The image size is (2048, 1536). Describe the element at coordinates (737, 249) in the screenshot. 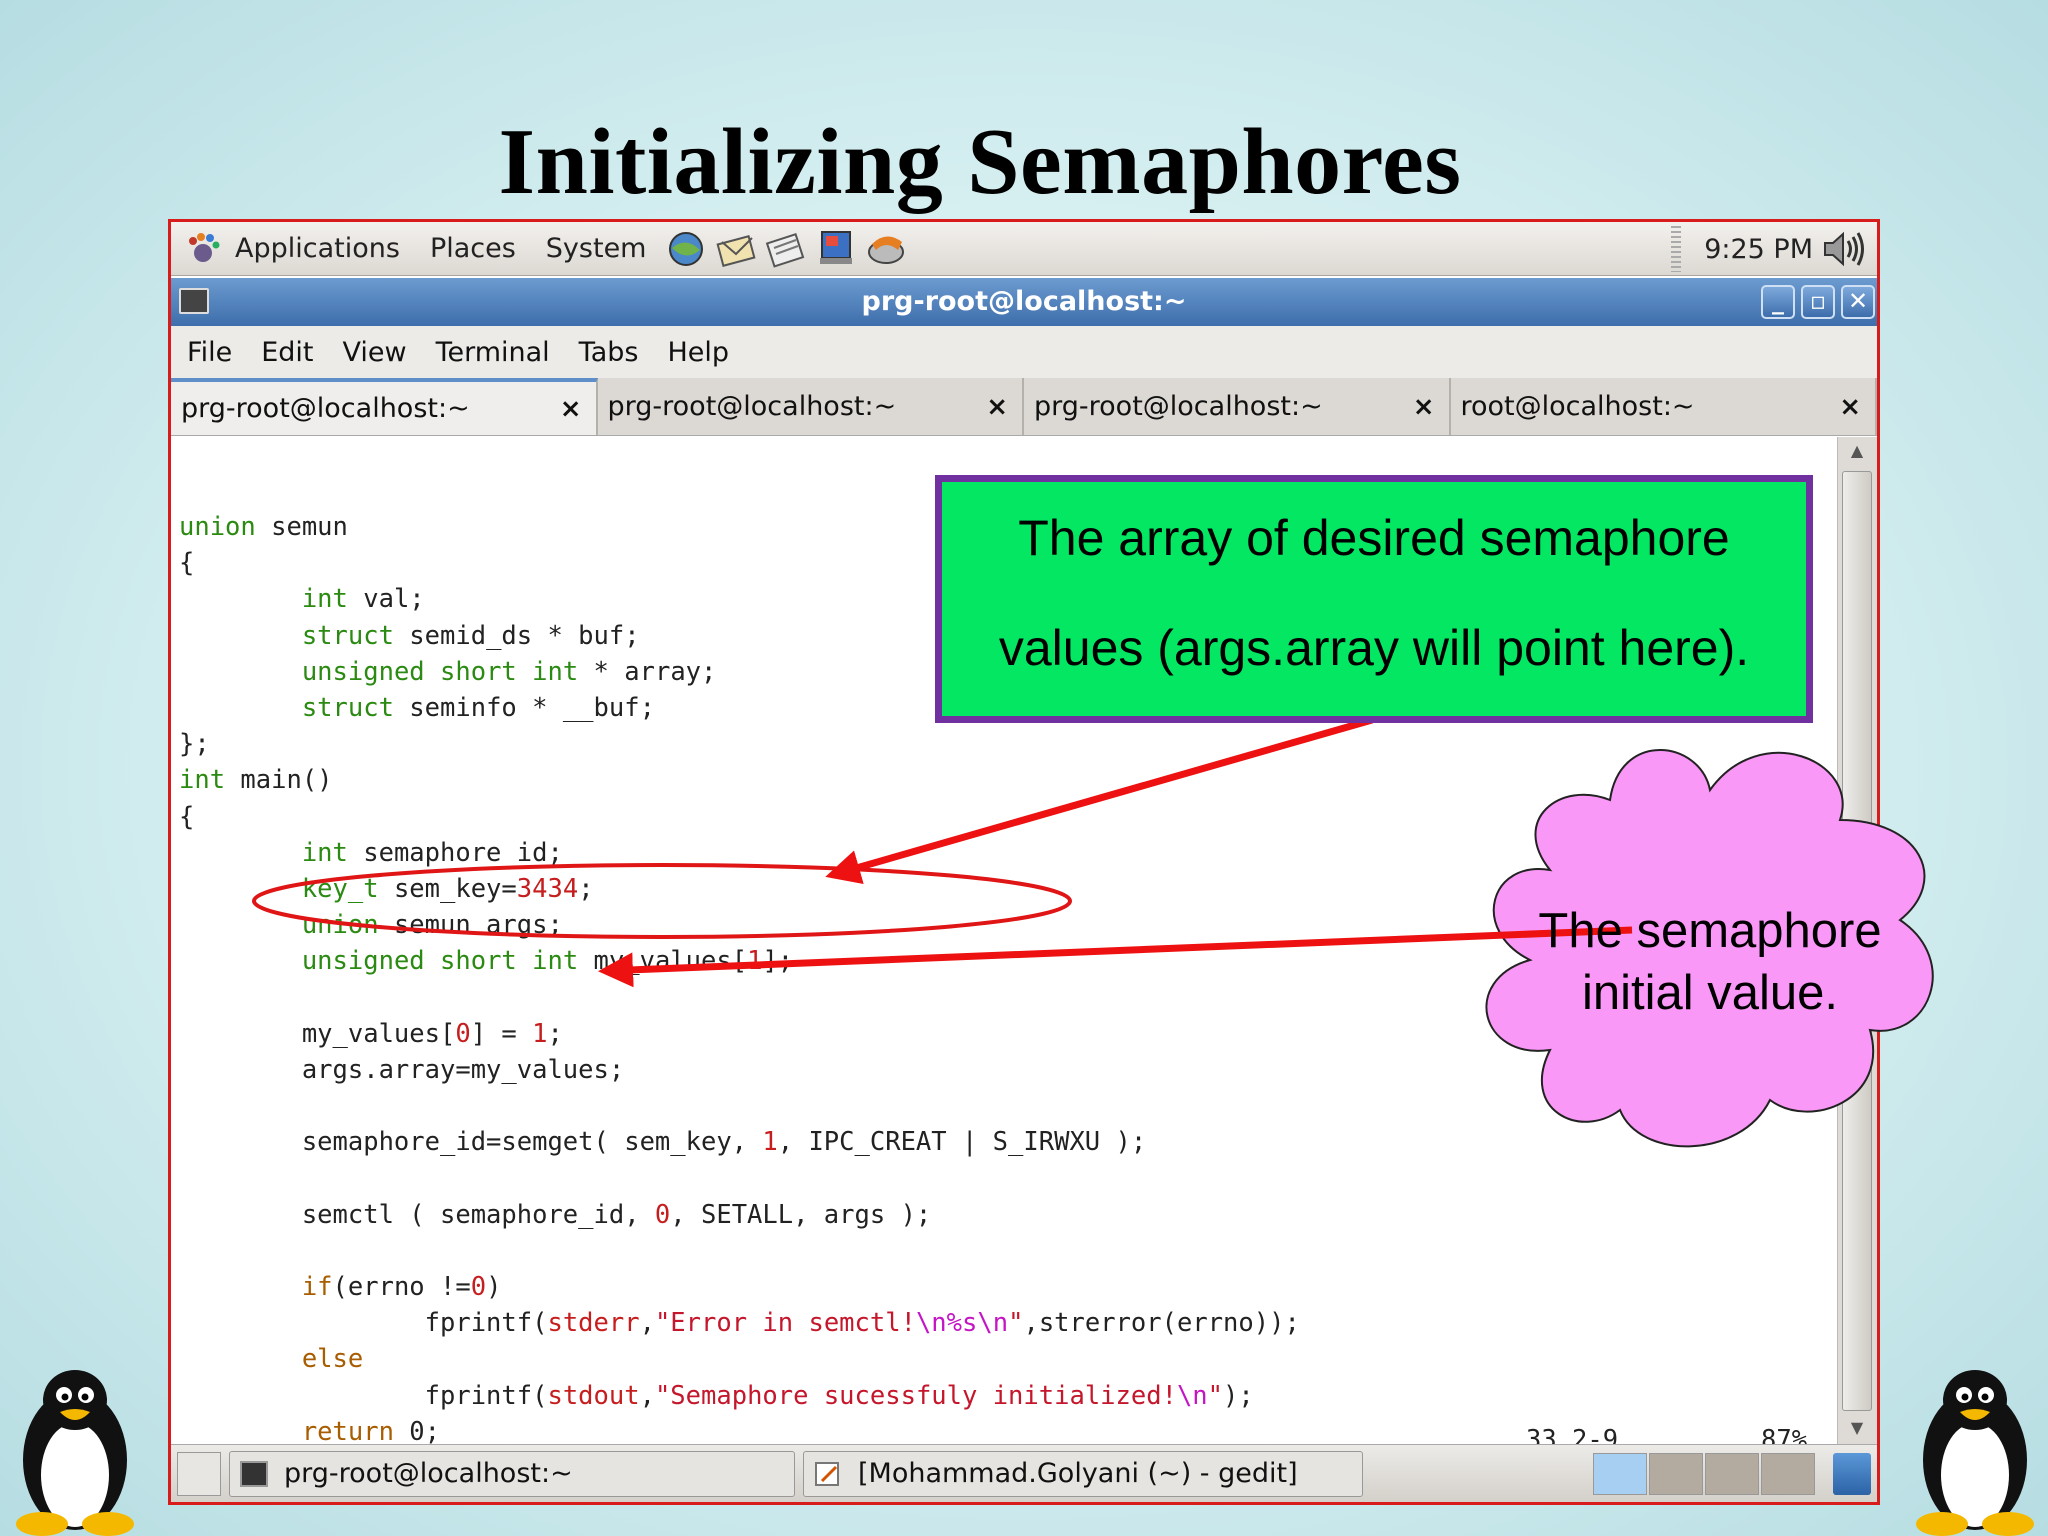

I see `mail-icon` at that location.